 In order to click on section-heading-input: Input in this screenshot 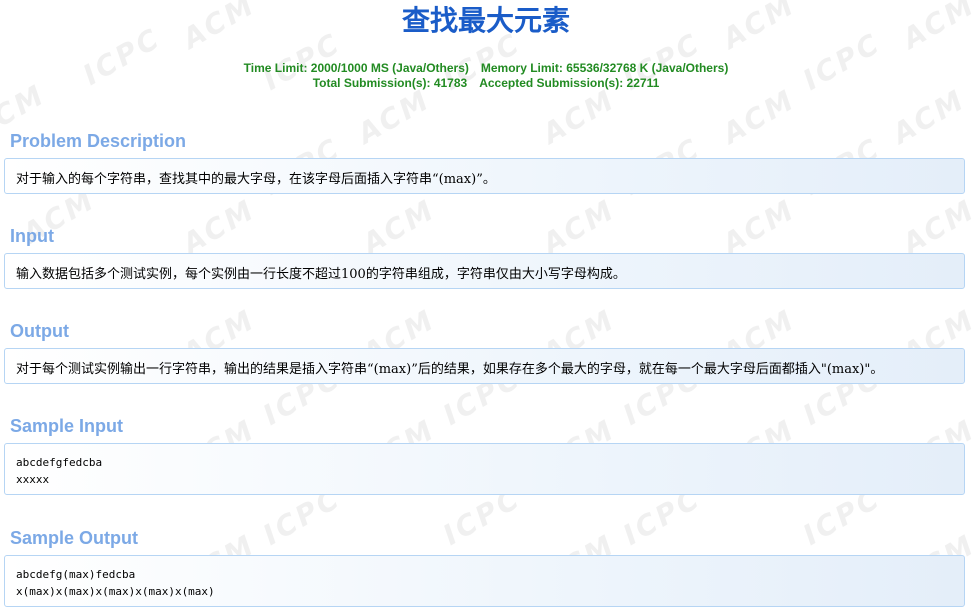, I will do `click(32, 236)`.